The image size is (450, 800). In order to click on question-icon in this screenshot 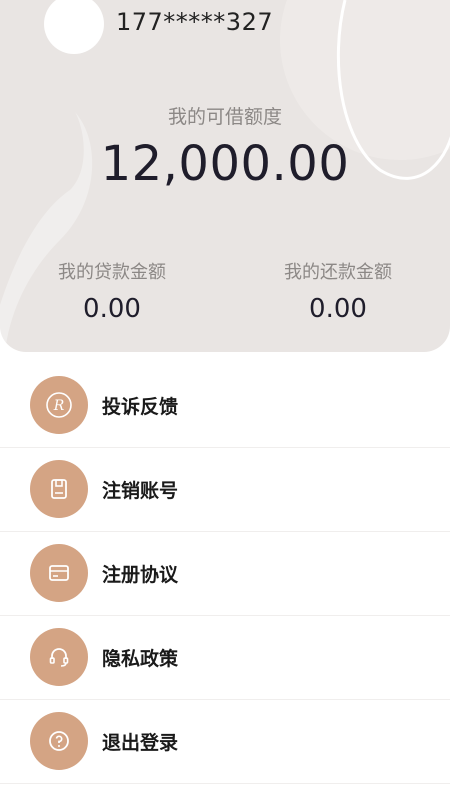, I will do `click(59, 741)`.